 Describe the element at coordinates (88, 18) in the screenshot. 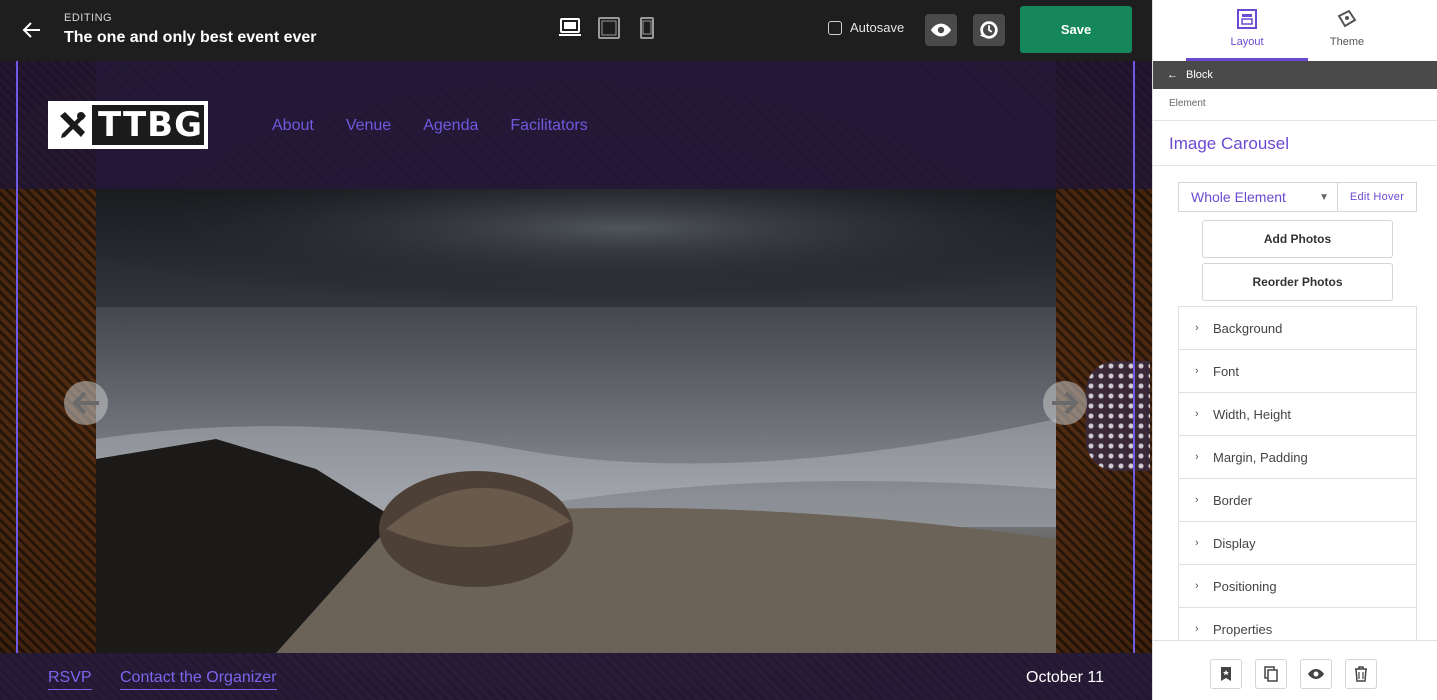

I see `editing-label: EDITING` at that location.